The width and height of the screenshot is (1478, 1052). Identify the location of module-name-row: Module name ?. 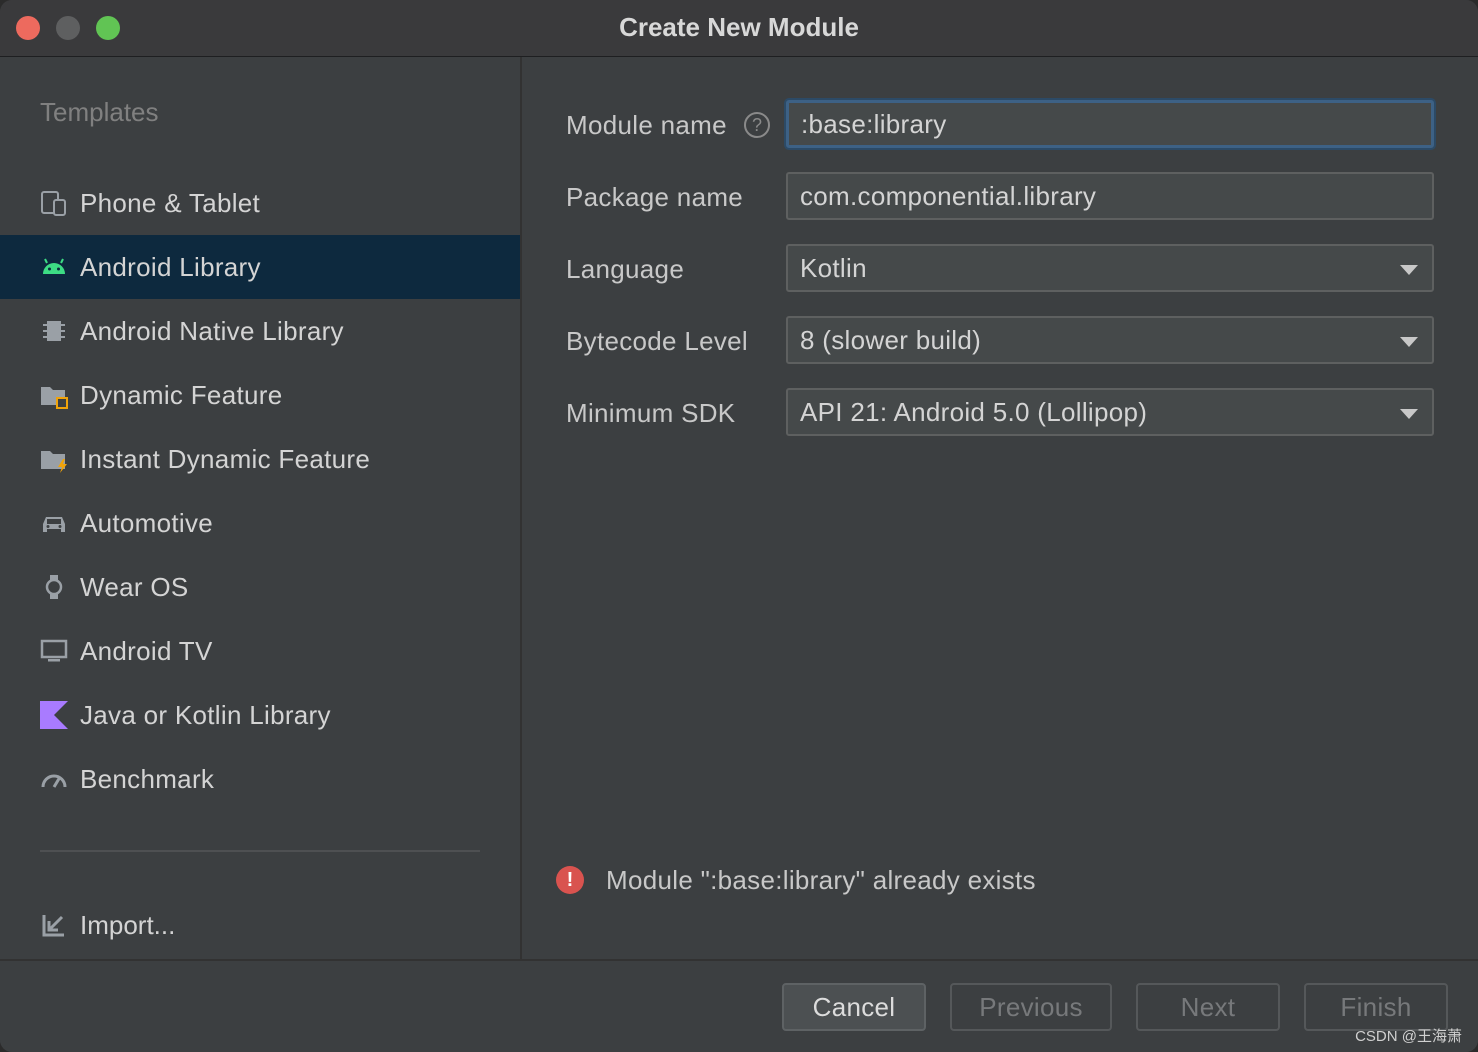
(1000, 124).